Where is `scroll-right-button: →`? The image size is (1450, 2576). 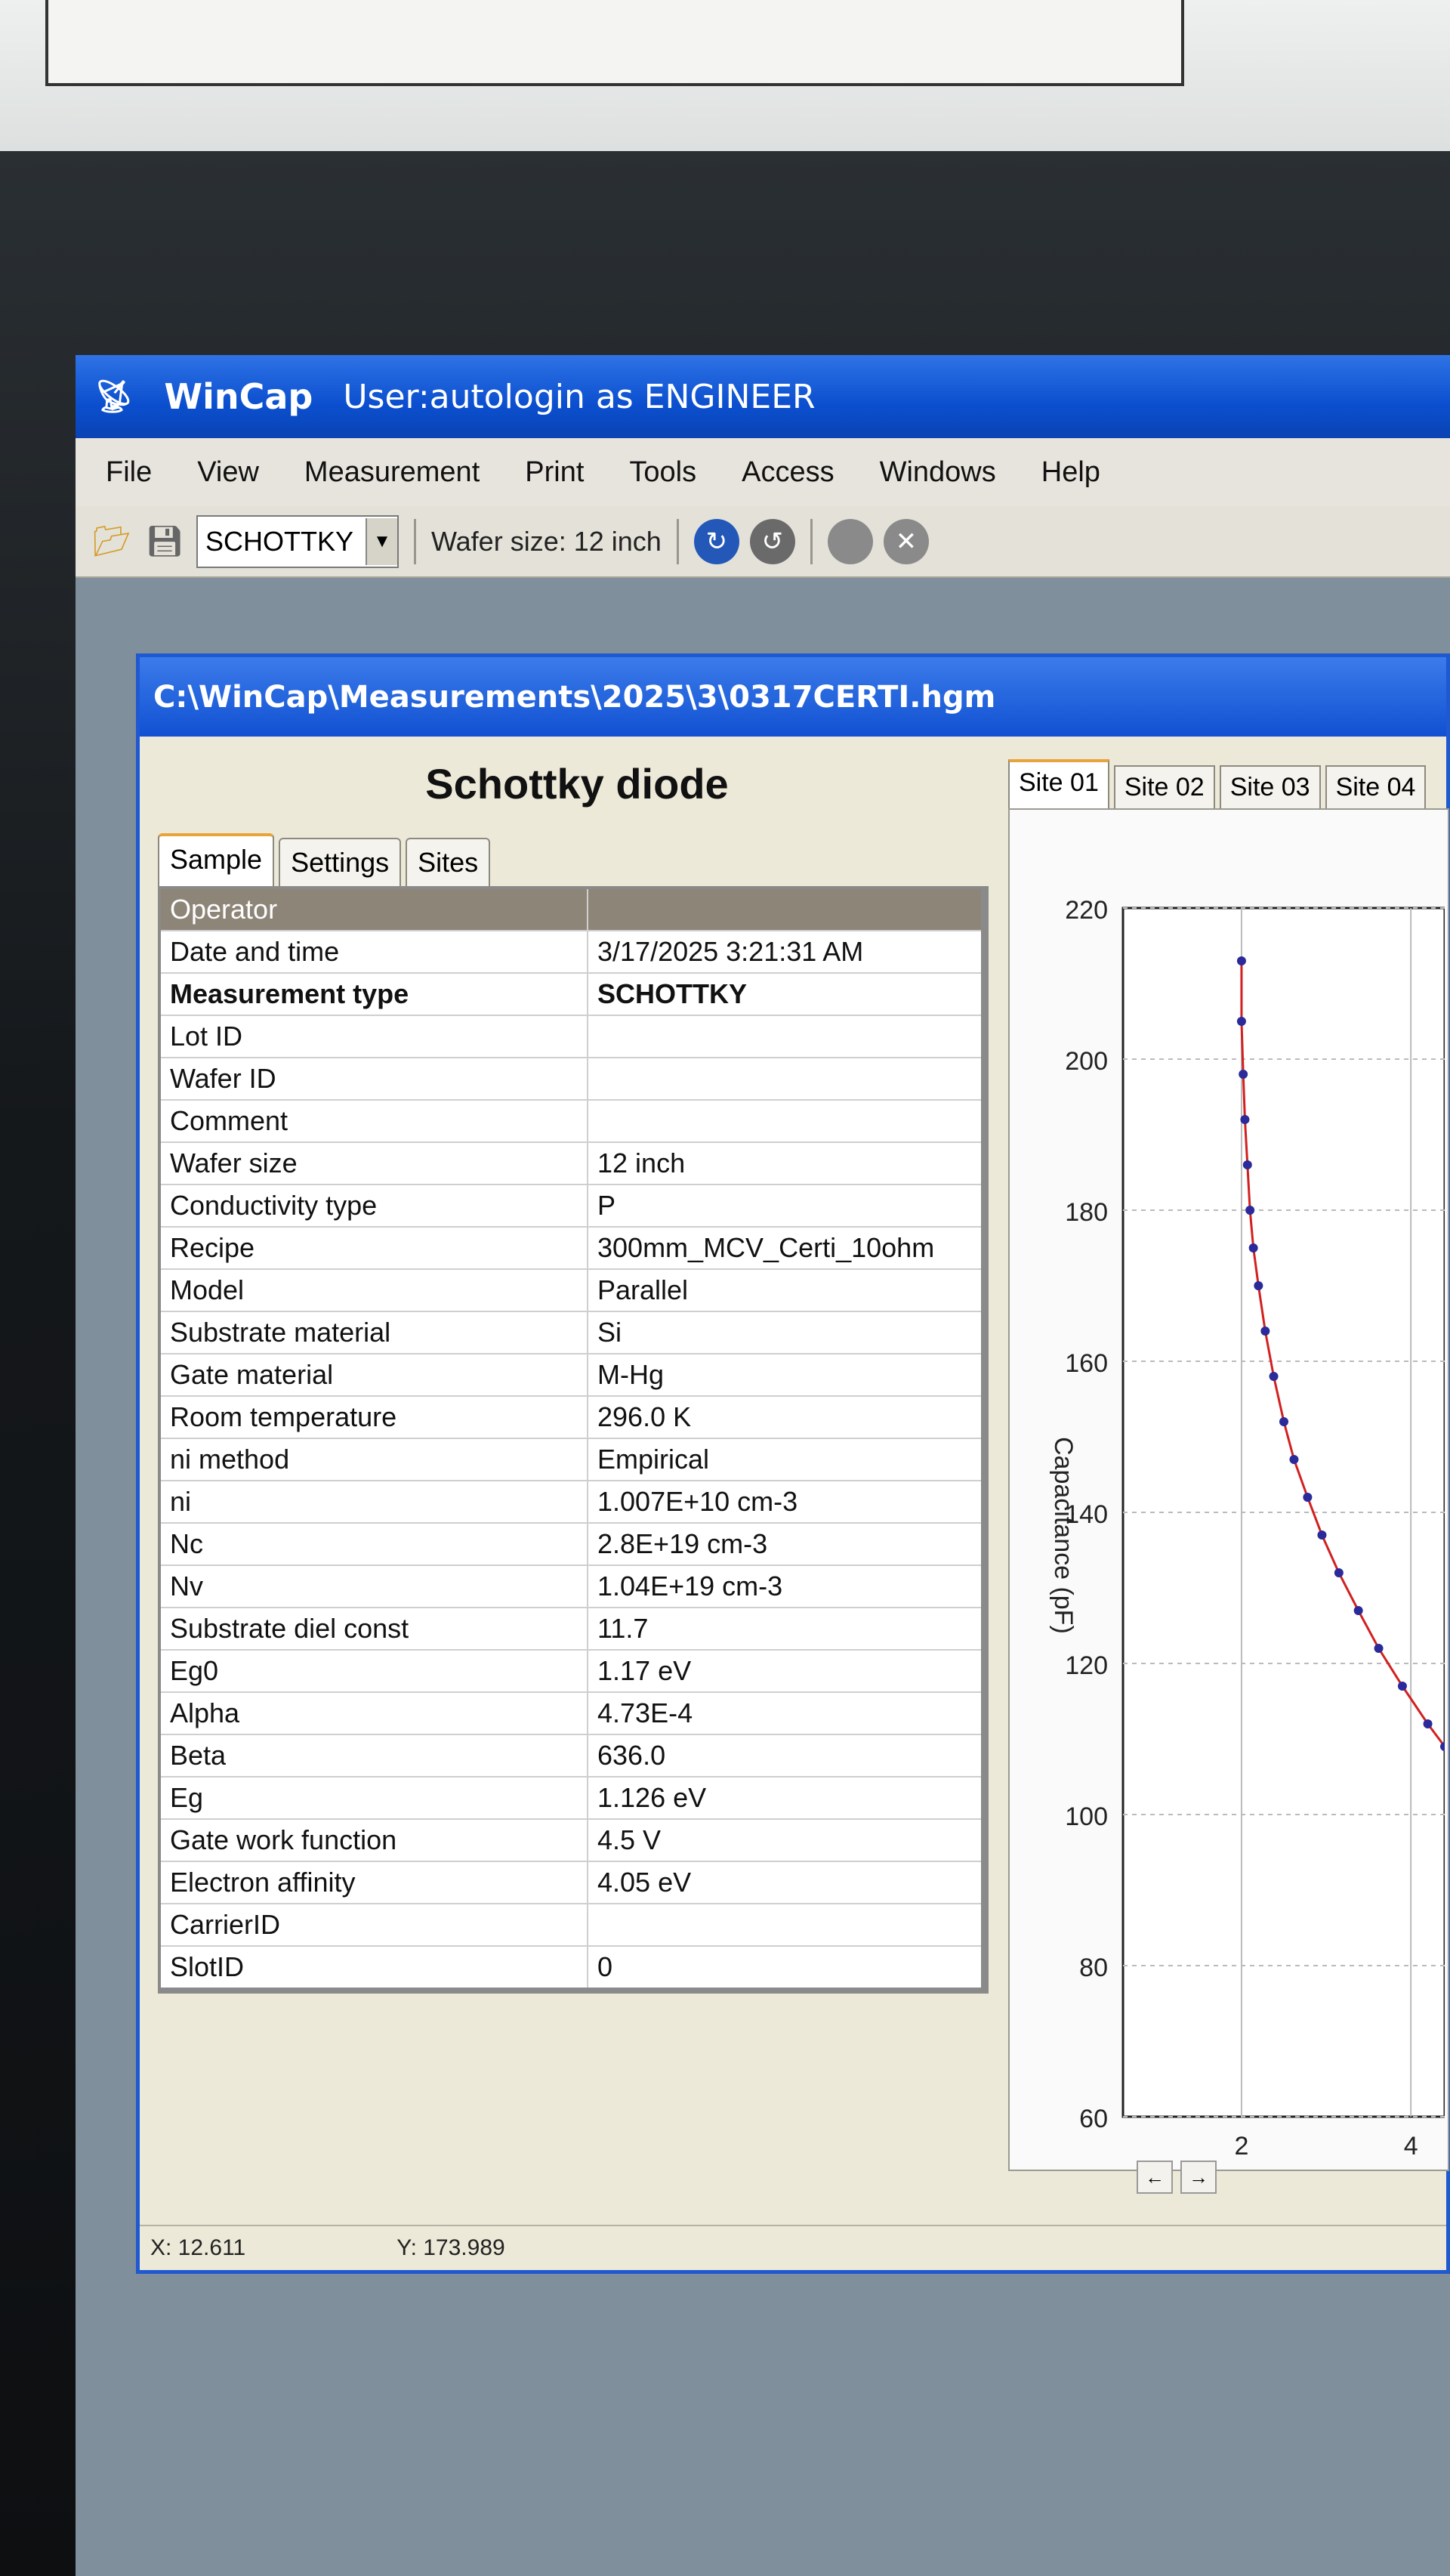 scroll-right-button: → is located at coordinates (1198, 2177).